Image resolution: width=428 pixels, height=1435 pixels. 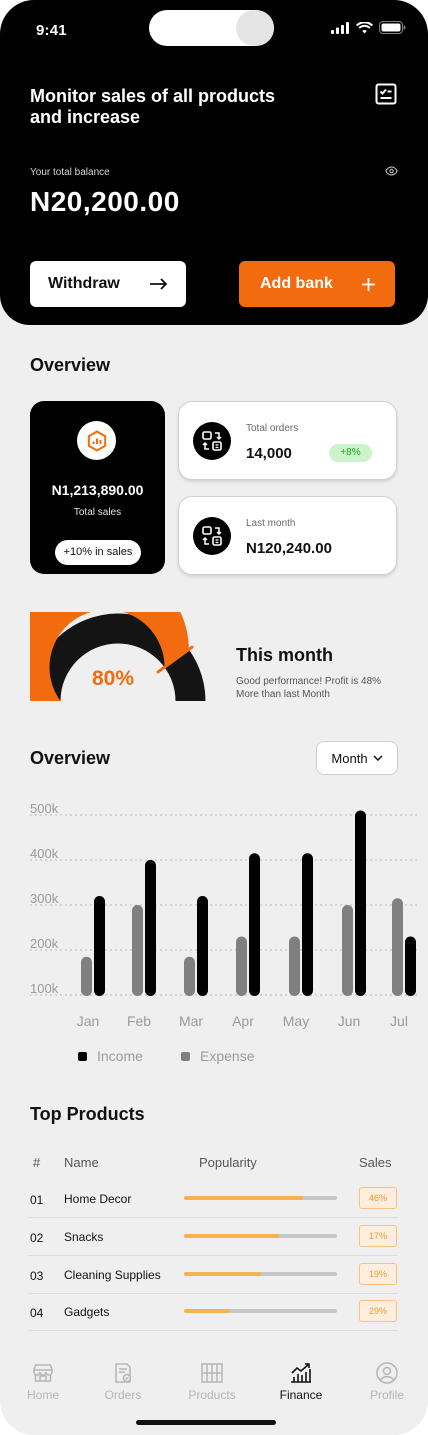 What do you see at coordinates (123, 1395) in the screenshot?
I see `nav-orders-label: Orders` at bounding box center [123, 1395].